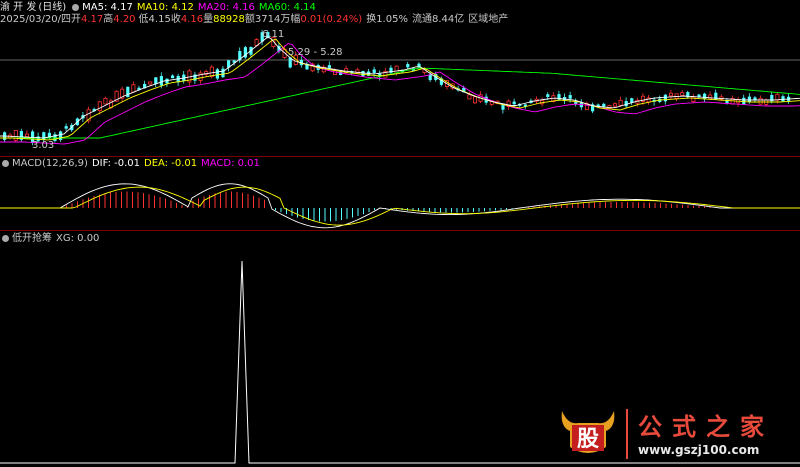  What do you see at coordinates (488, 19) in the screenshot?
I see `sector-label: 区域地产` at bounding box center [488, 19].